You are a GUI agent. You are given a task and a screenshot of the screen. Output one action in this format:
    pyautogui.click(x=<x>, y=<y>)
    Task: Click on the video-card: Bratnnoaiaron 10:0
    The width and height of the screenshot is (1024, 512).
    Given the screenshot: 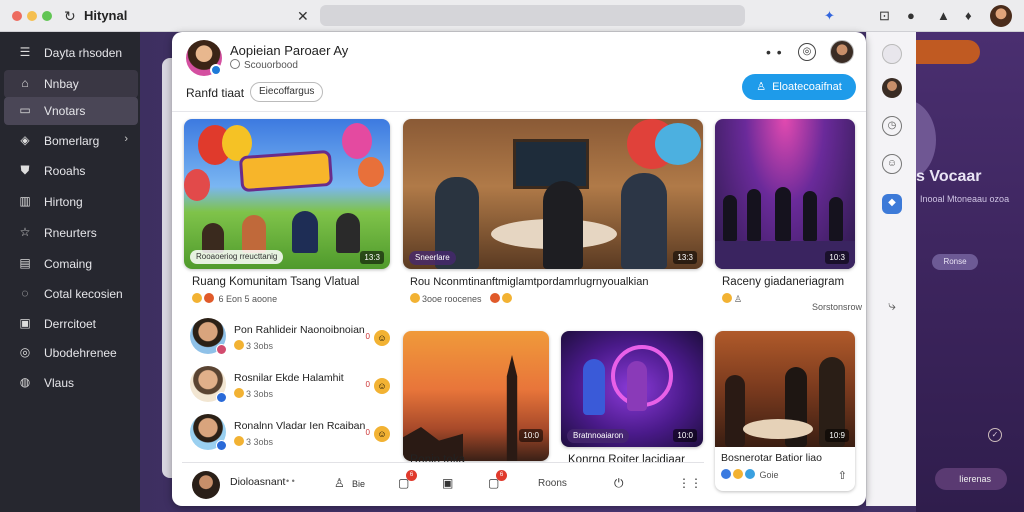 What is the action you would take?
    pyautogui.click(x=632, y=389)
    